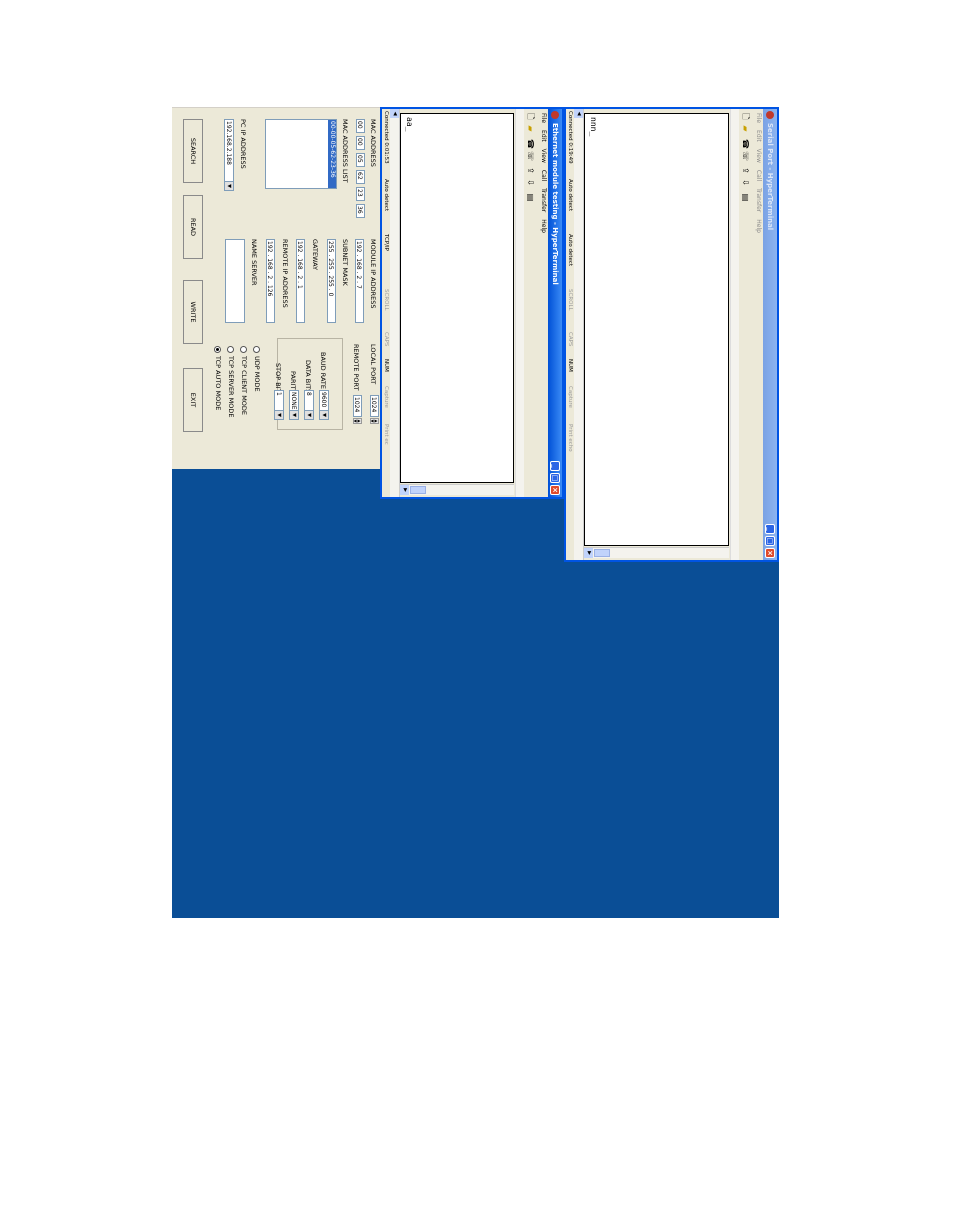 This screenshot has width=954, height=1232. What do you see at coordinates (244, 380) in the screenshot?
I see `radio-tcp-client-mode: TCP CLIENT MODE` at bounding box center [244, 380].